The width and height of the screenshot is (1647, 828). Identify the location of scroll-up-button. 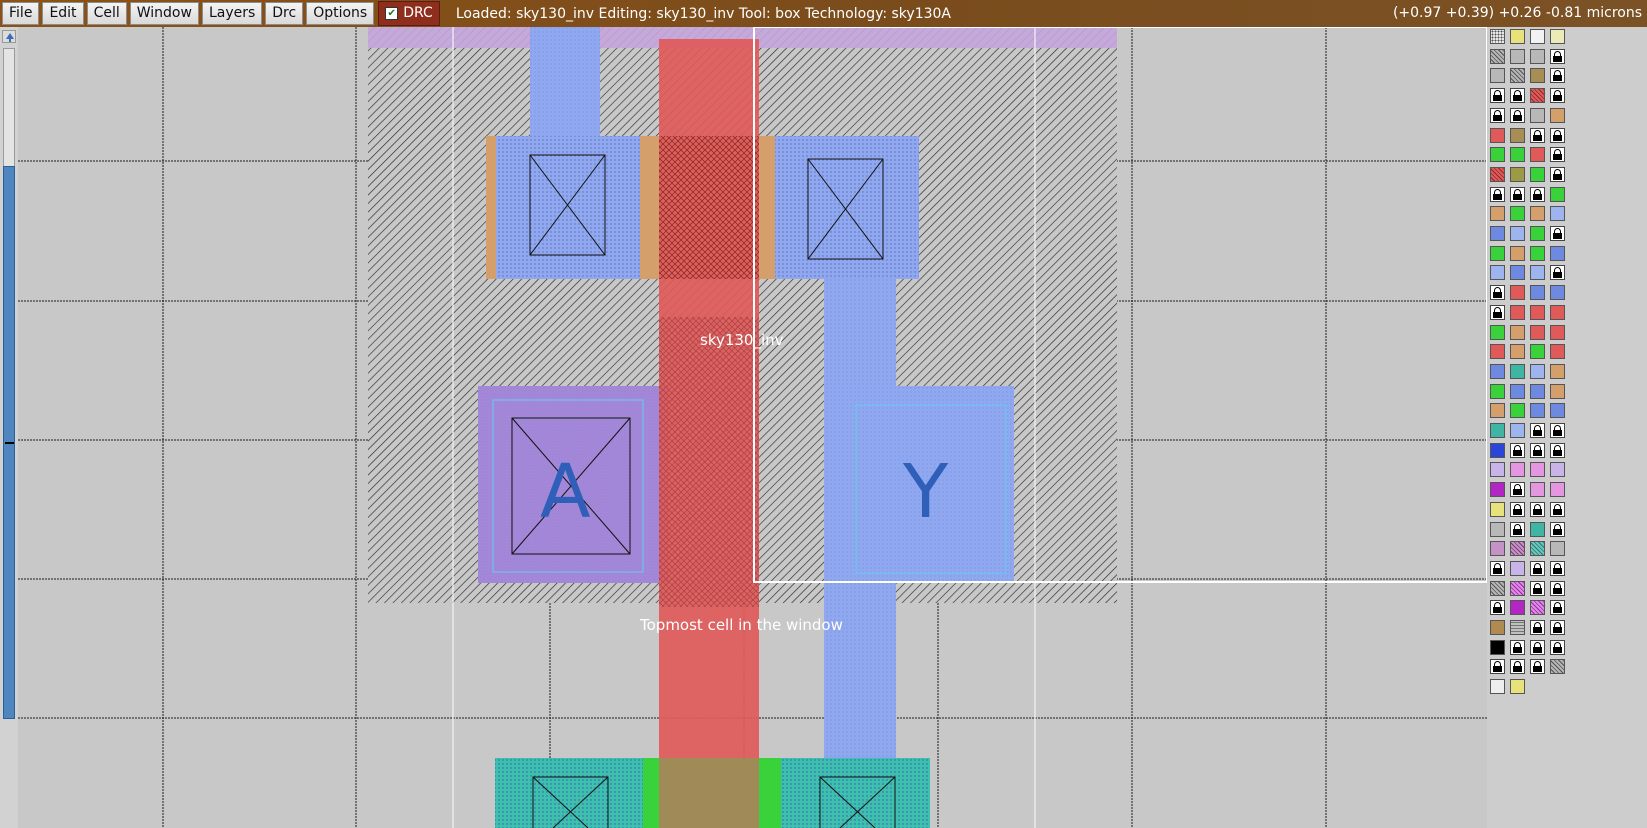
(9, 36).